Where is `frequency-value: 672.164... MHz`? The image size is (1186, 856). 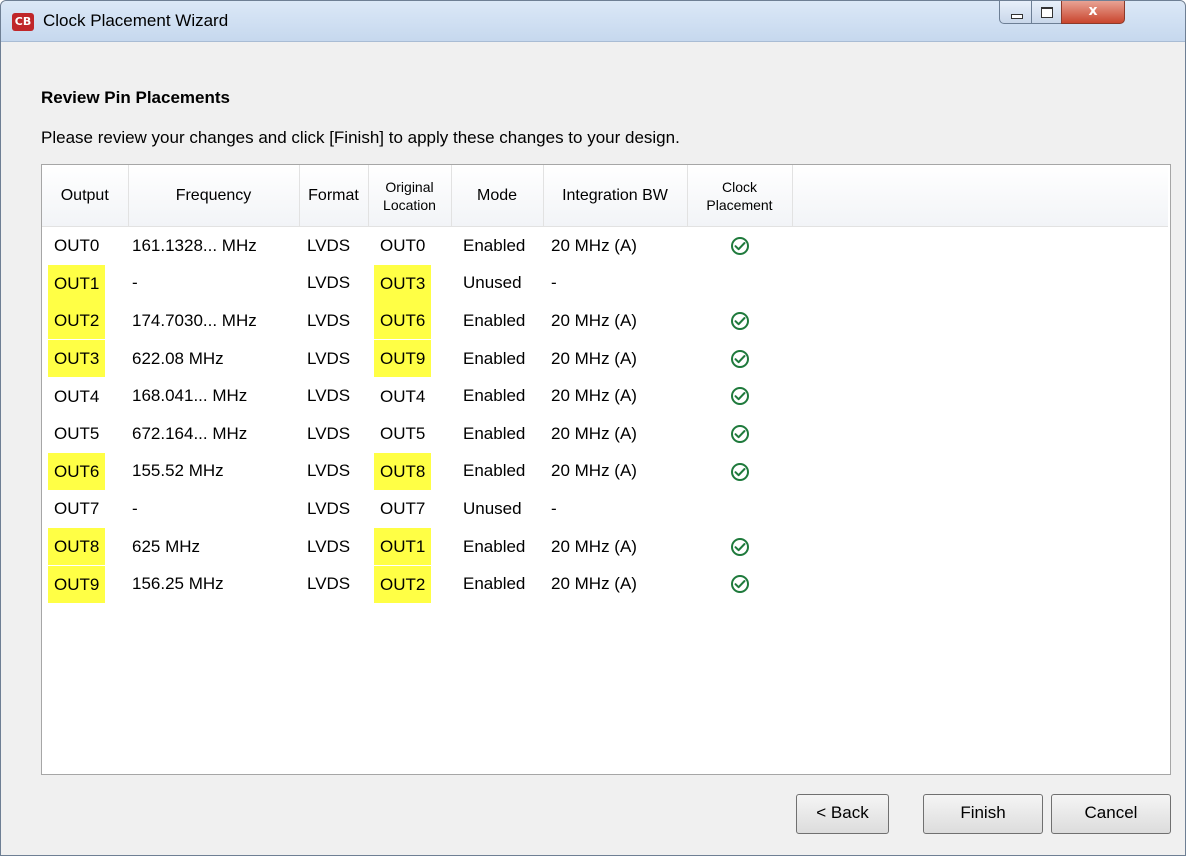 frequency-value: 672.164... MHz is located at coordinates (190, 433).